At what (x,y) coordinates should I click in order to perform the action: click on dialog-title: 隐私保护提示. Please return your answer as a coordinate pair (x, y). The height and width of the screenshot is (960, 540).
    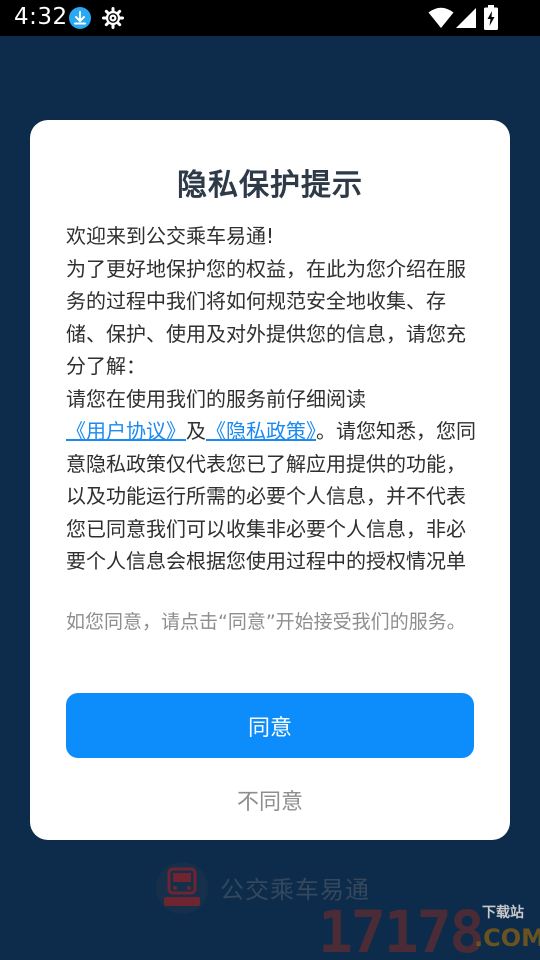
    Looking at the image, I should click on (270, 185).